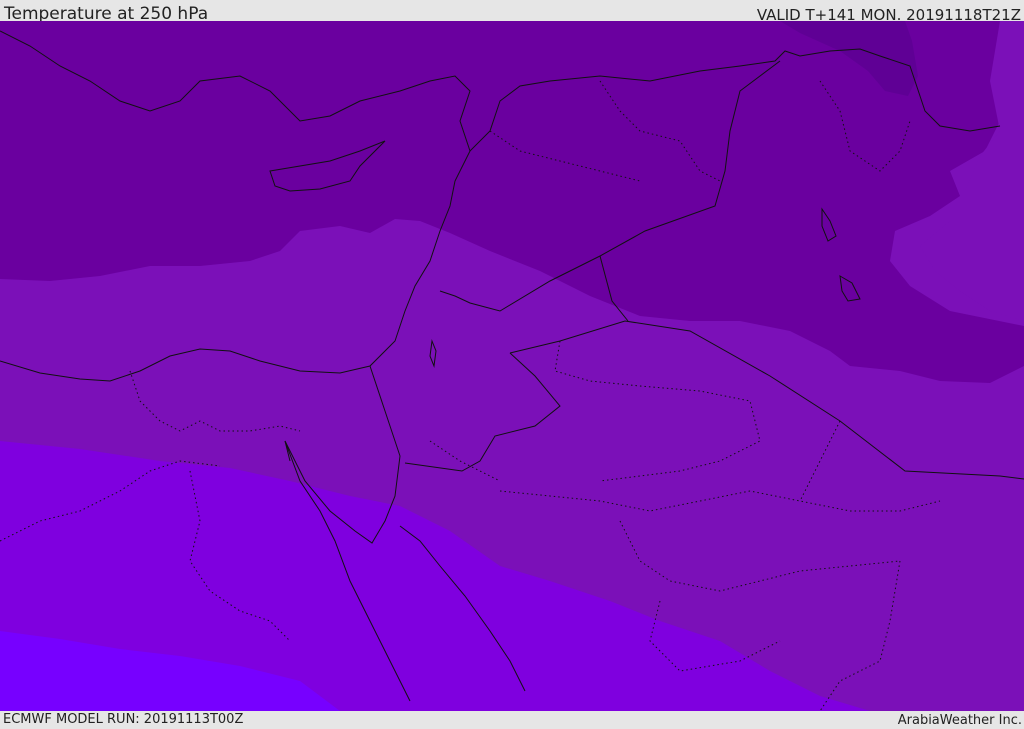 Image resolution: width=1024 pixels, height=729 pixels. Describe the element at coordinates (123, 719) in the screenshot. I see `model-run-label: ECMWF MODEL RUN: 20191113T00Z` at that location.